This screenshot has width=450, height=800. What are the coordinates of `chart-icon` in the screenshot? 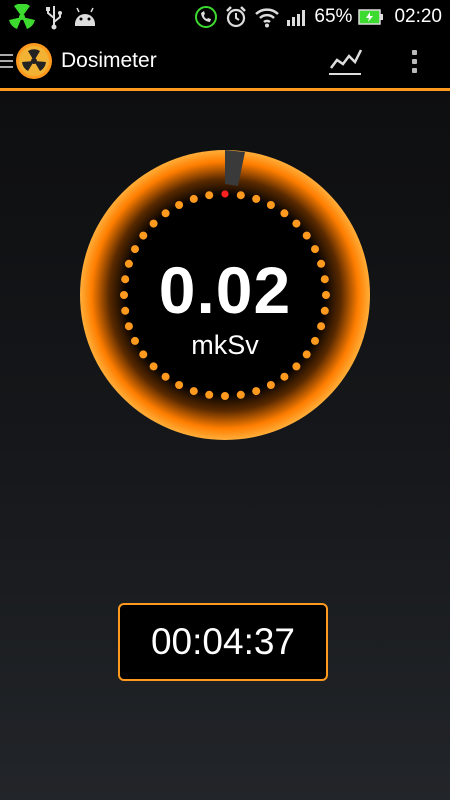 It's located at (345, 61).